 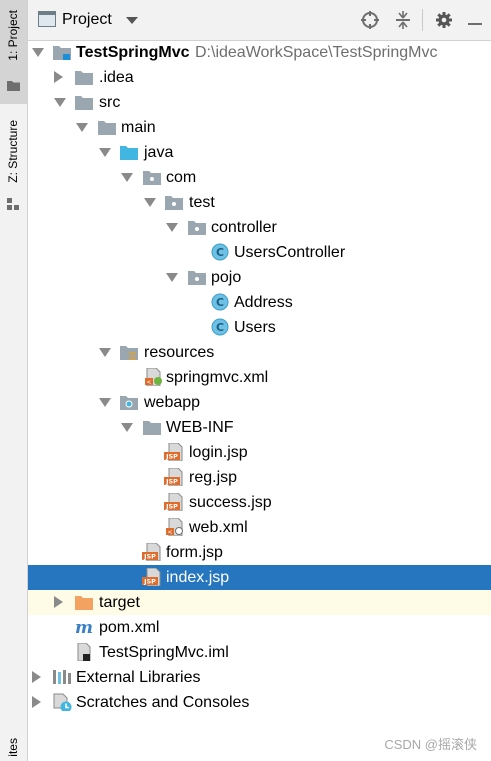 What do you see at coordinates (179, 352) in the screenshot?
I see `resources-folder-label: resources` at bounding box center [179, 352].